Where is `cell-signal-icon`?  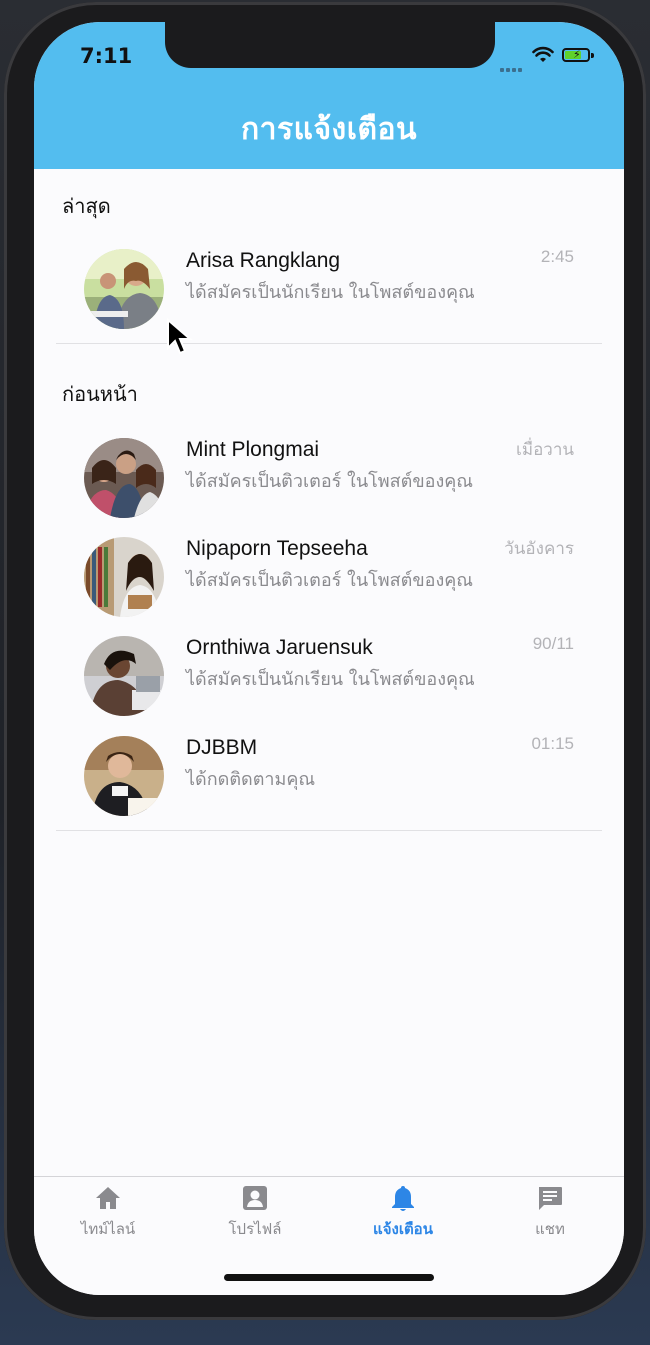 cell-signal-icon is located at coordinates (513, 64).